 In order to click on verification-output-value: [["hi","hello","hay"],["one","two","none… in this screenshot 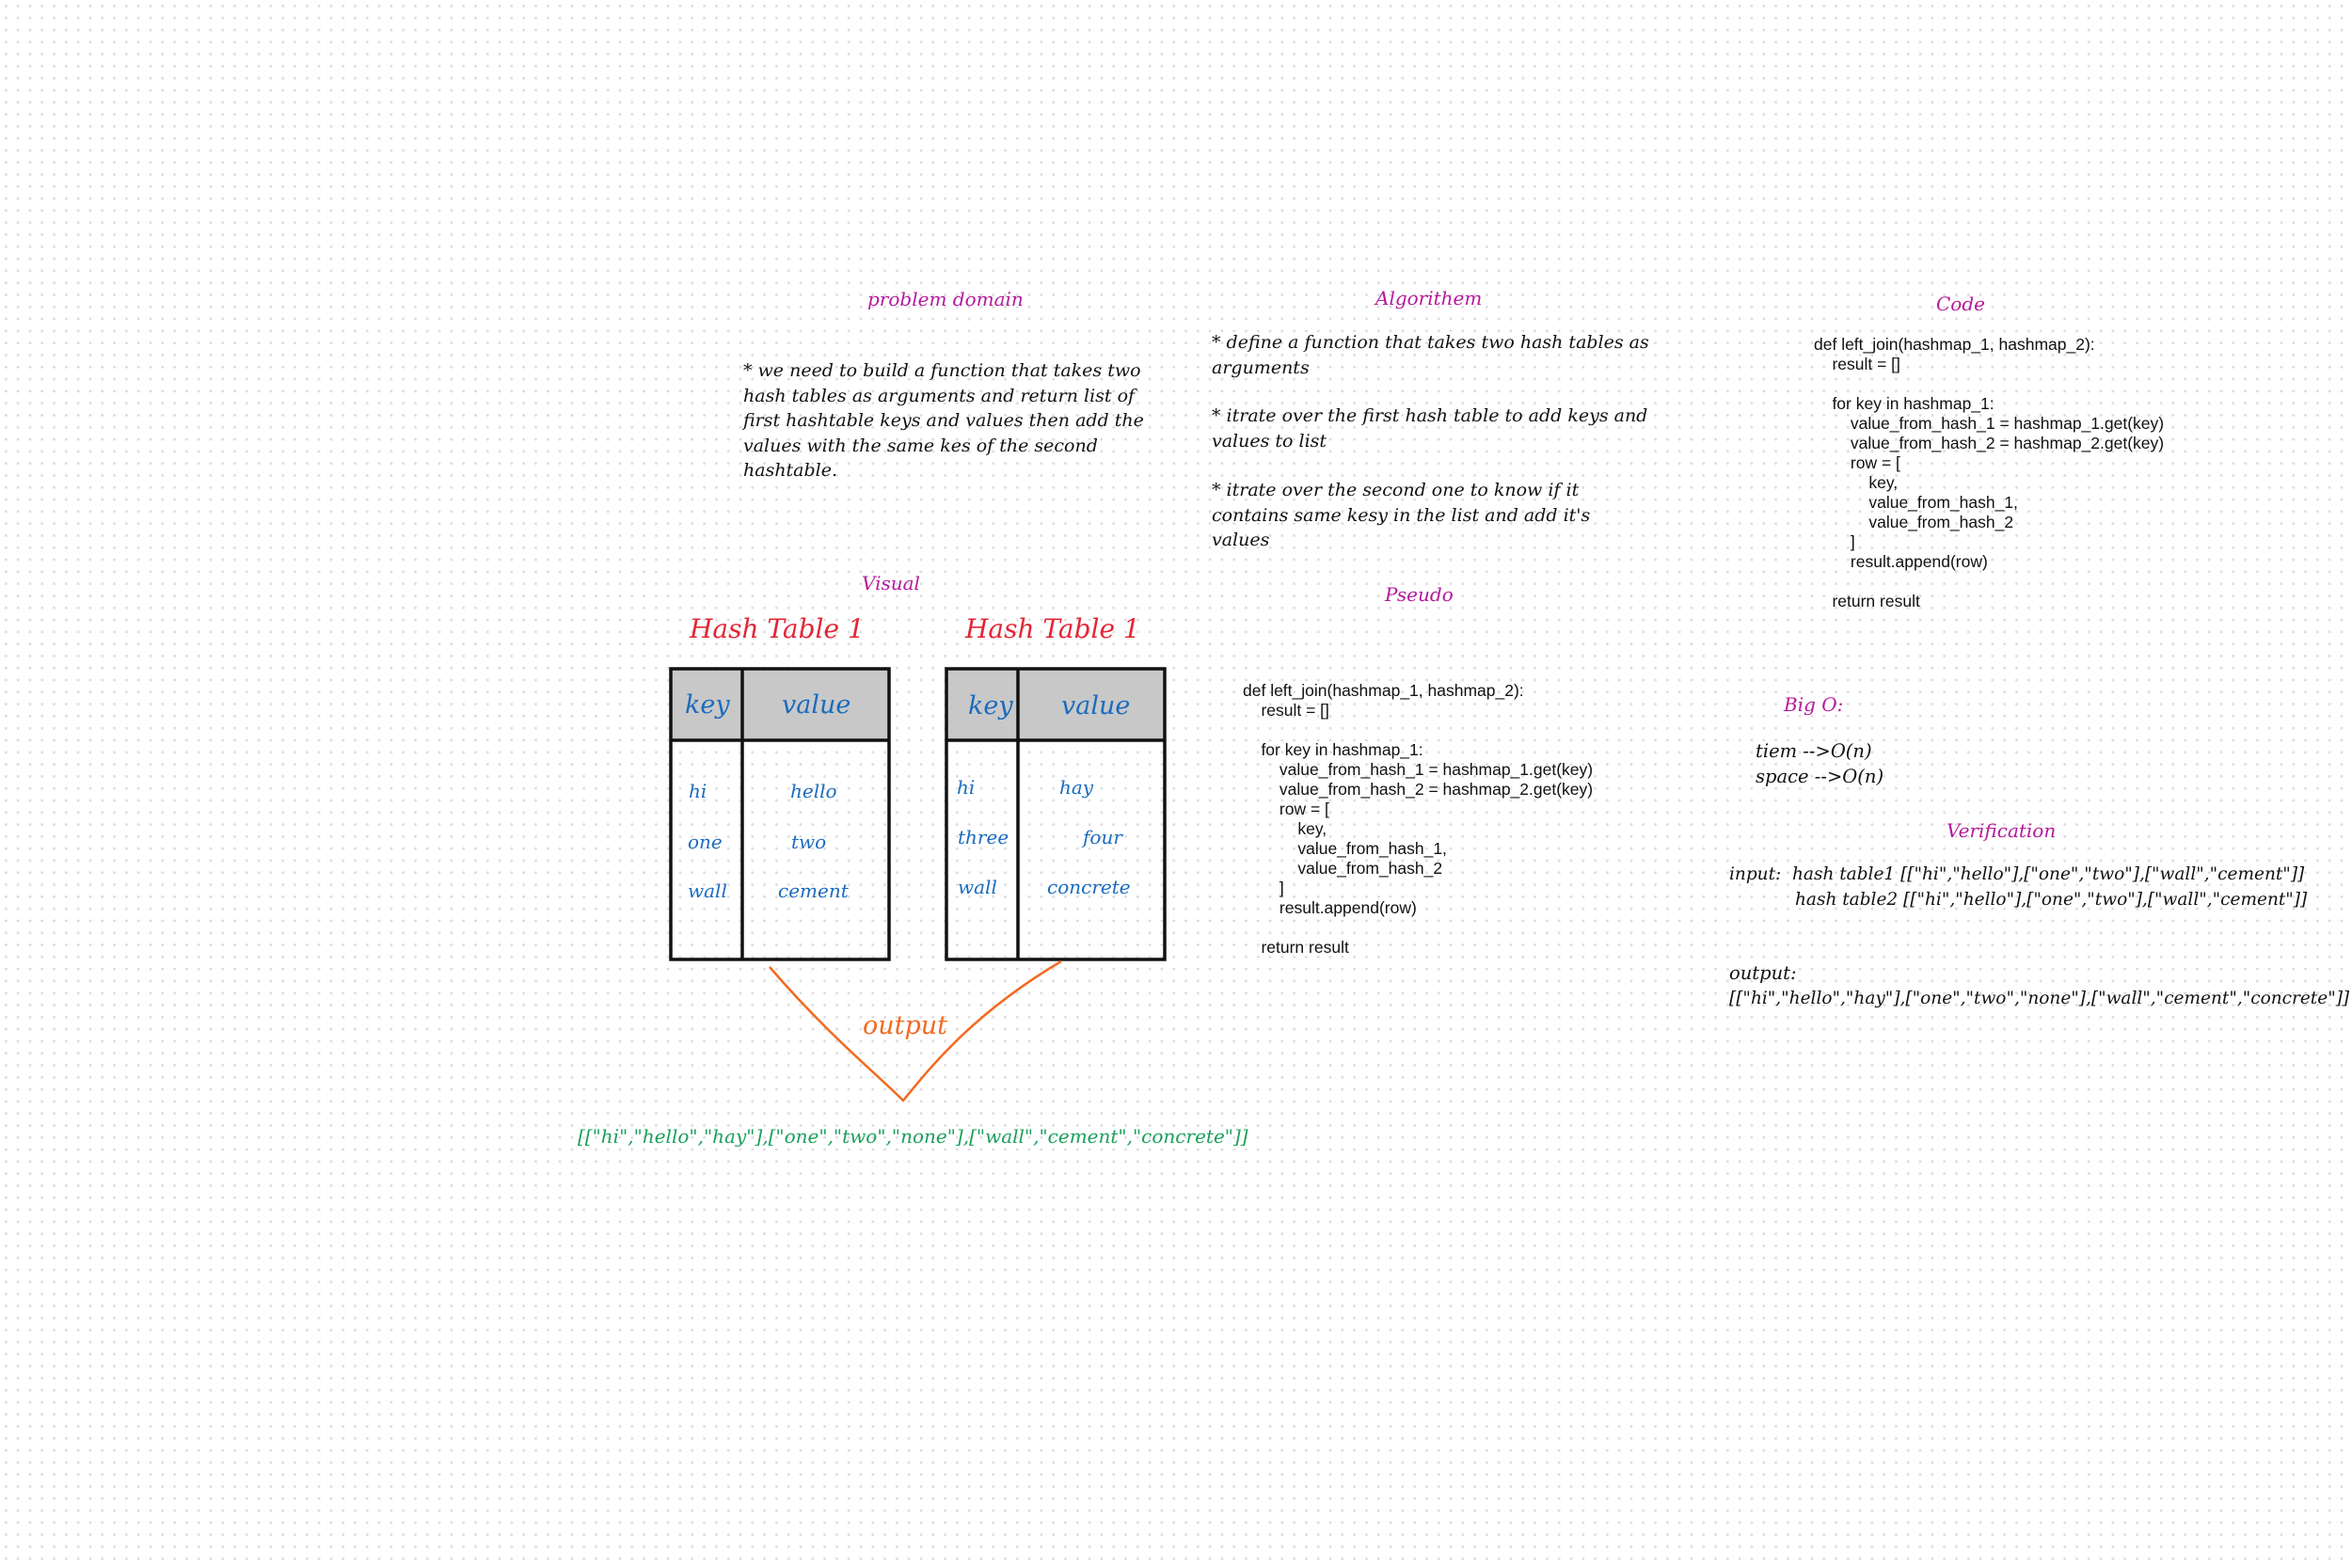, I will do `click(2039, 999)`.